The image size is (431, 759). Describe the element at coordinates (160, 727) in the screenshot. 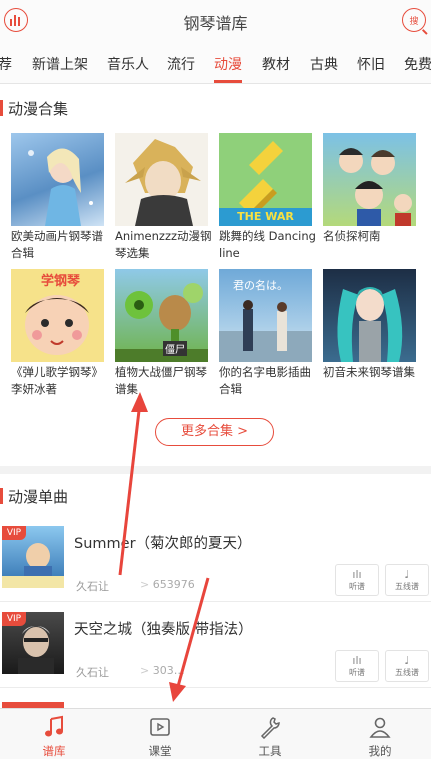

I see `play-video-icon` at that location.